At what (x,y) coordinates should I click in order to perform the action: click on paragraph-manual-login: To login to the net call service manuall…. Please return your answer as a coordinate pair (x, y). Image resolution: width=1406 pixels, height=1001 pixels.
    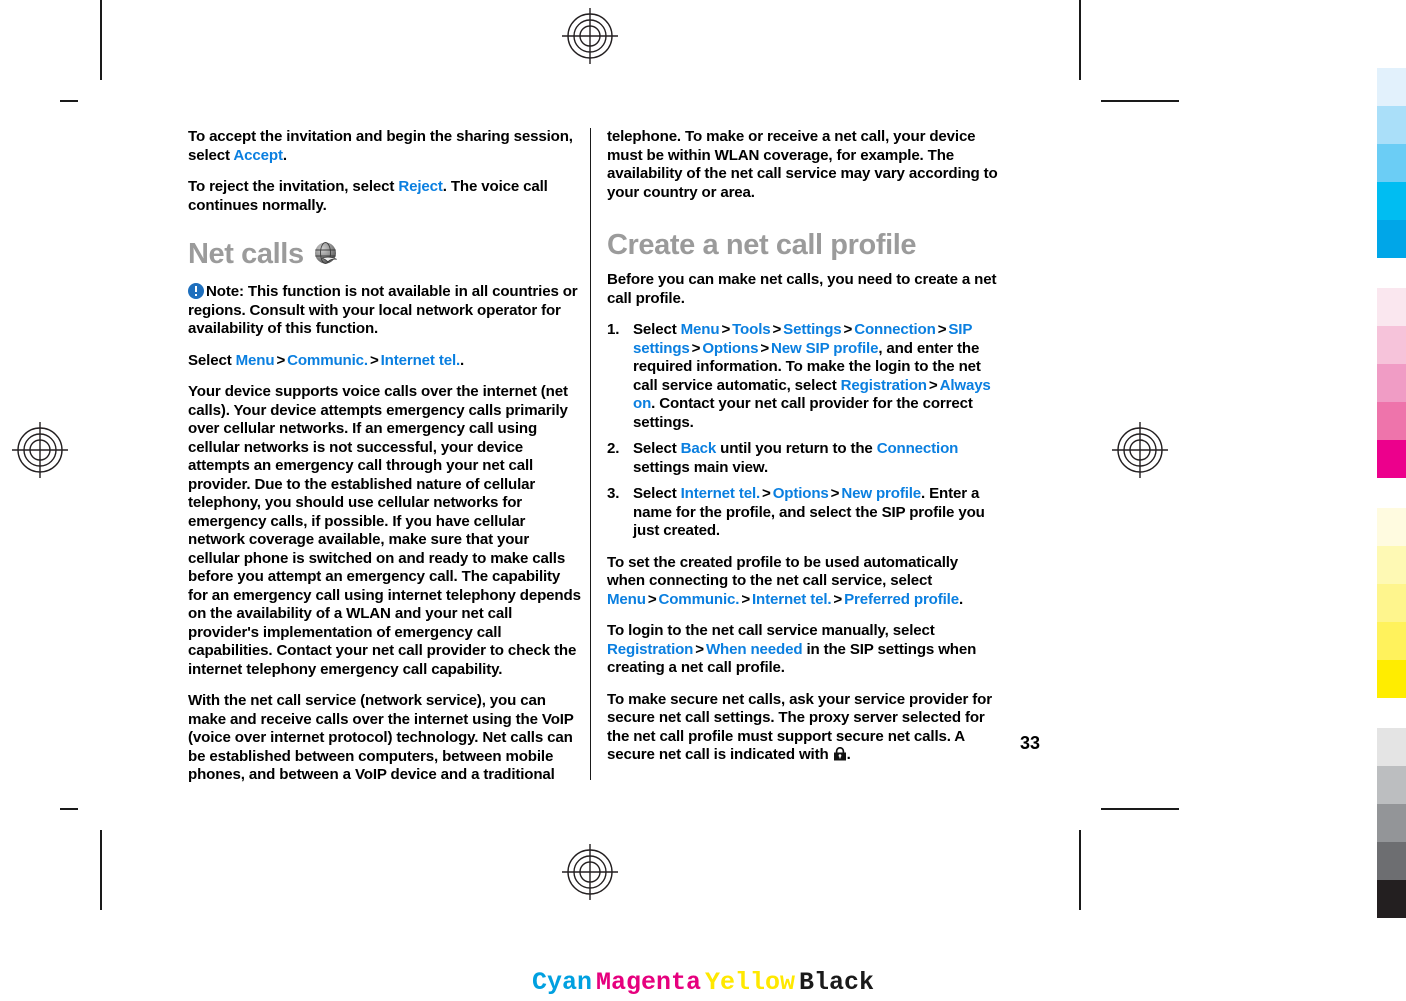
    Looking at the image, I should click on (803, 650).